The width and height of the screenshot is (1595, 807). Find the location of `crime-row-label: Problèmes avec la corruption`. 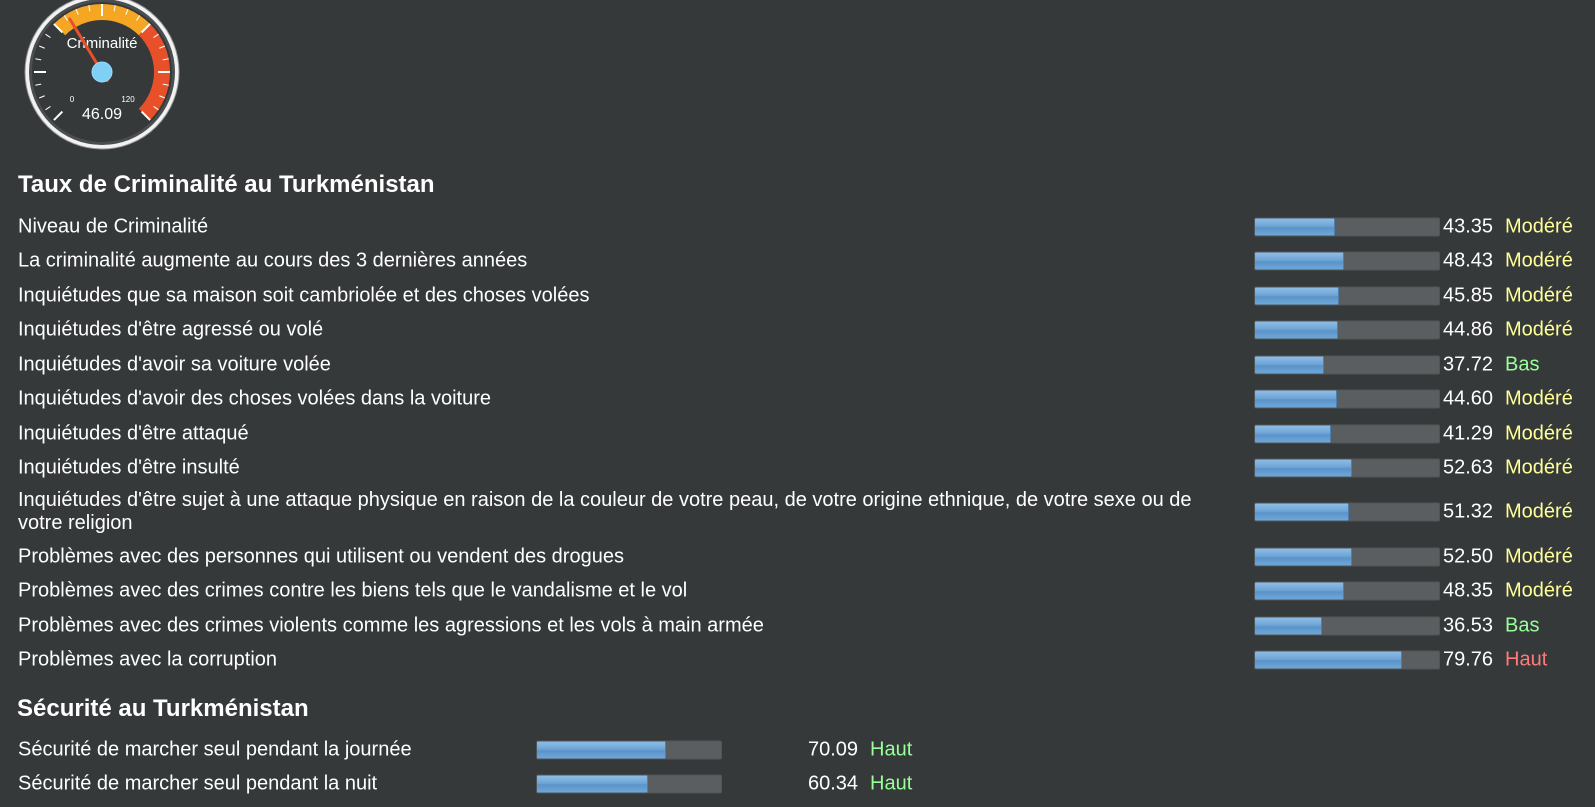

crime-row-label: Problèmes avec la corruption is located at coordinates (148, 659).